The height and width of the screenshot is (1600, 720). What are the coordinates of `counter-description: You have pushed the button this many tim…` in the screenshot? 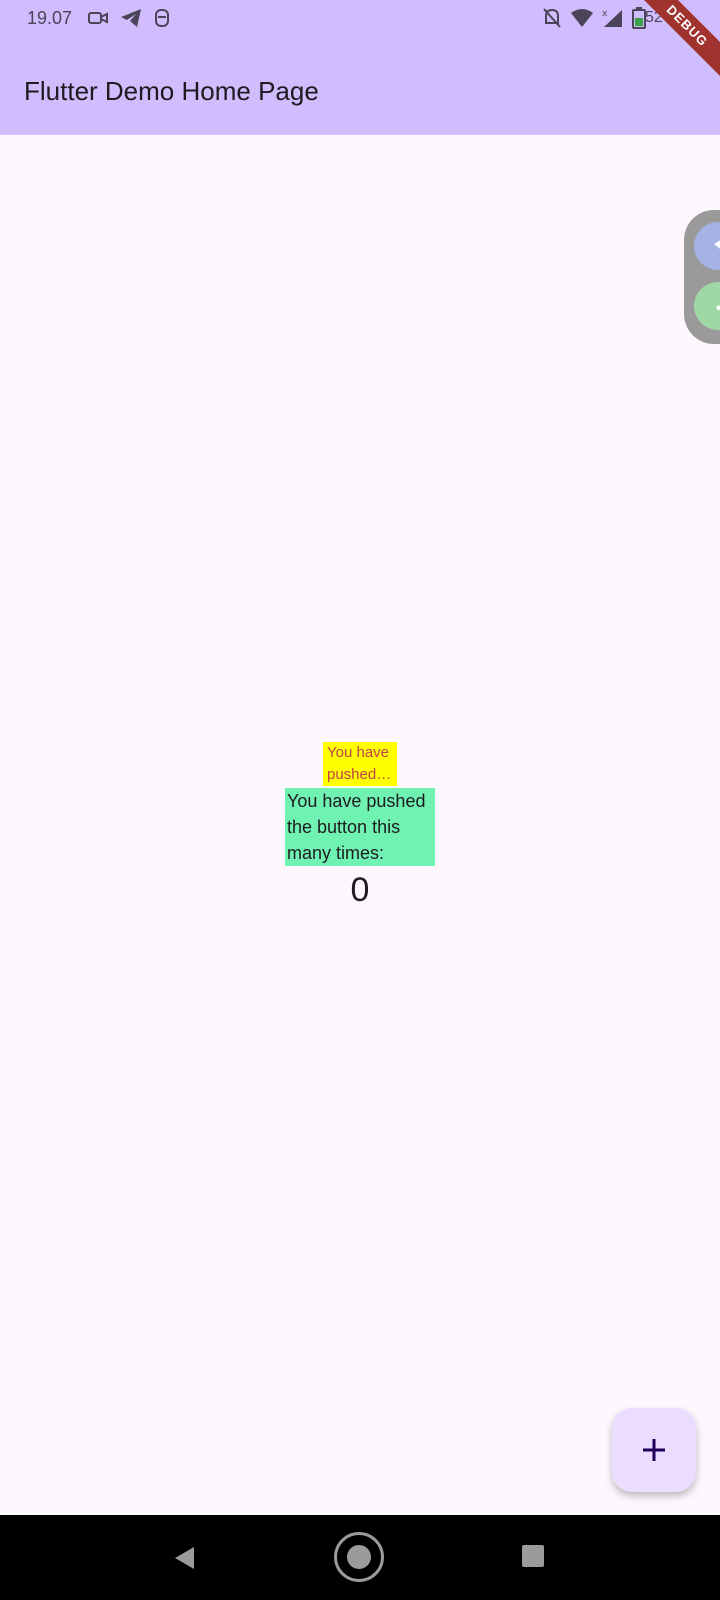 It's located at (360, 827).